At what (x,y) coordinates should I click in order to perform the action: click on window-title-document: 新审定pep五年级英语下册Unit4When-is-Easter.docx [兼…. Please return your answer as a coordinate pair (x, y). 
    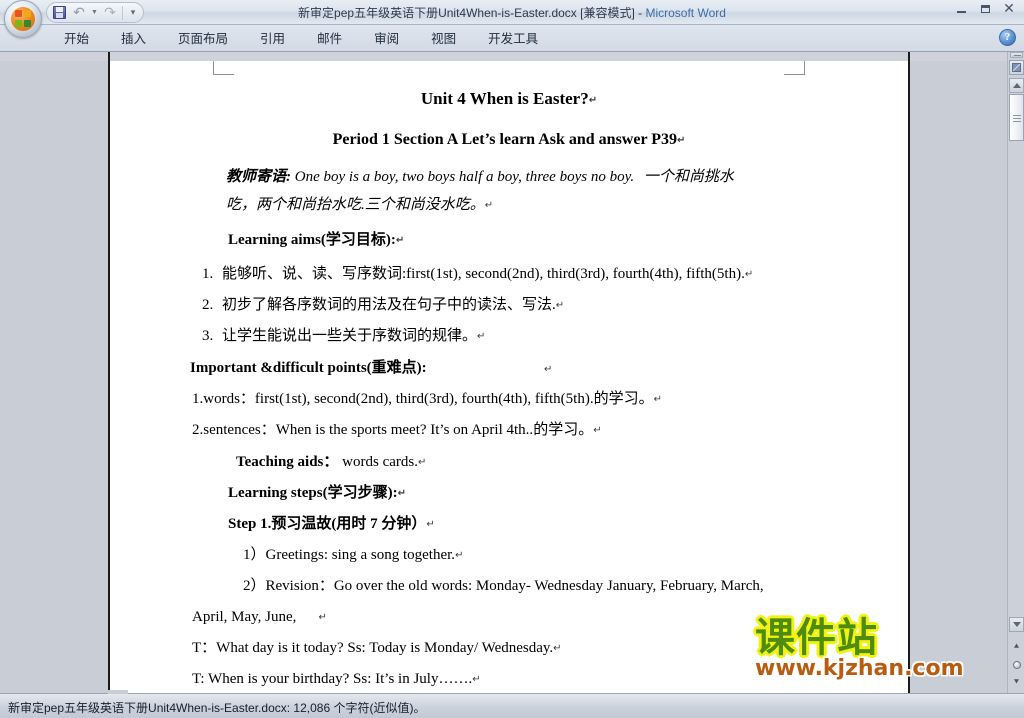
    Looking at the image, I should click on (466, 13).